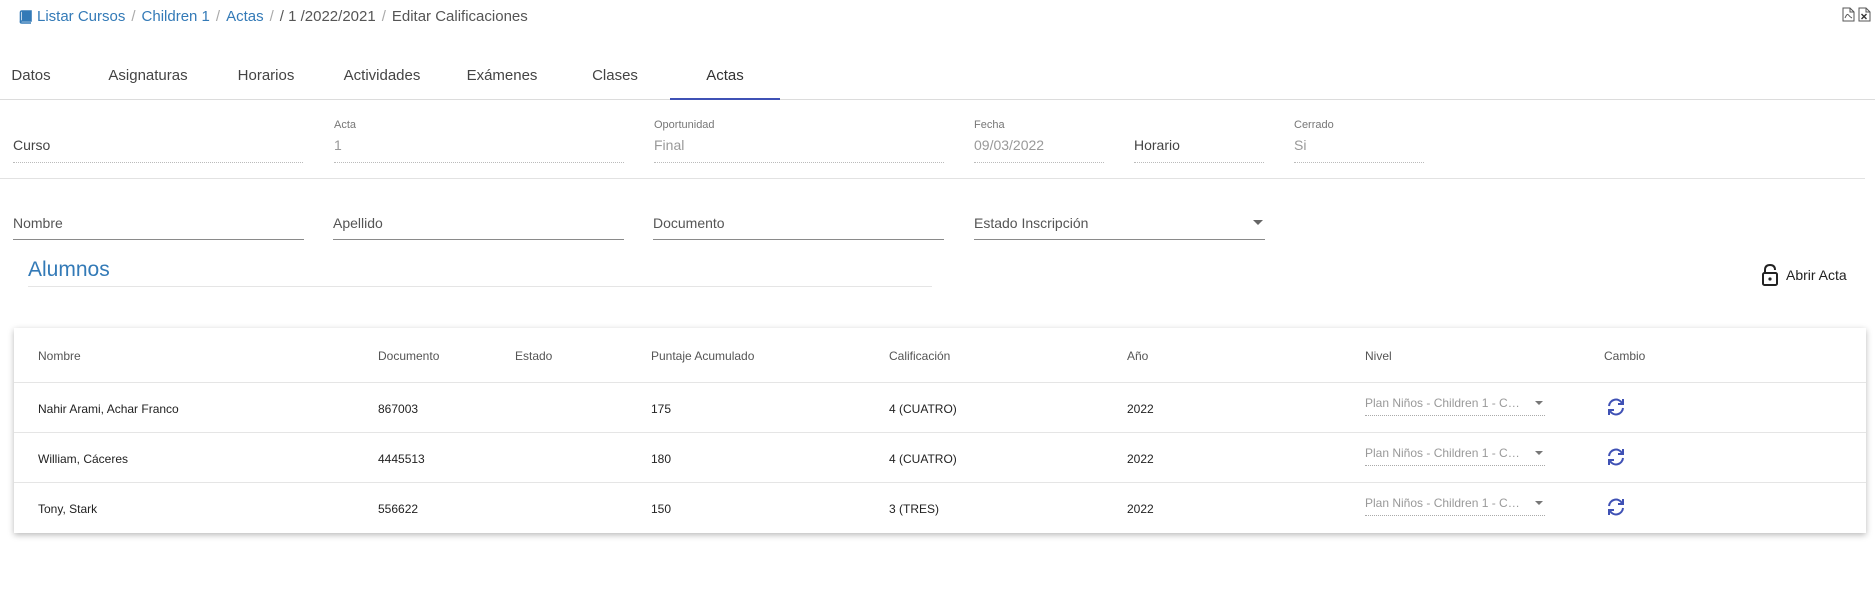 This screenshot has width=1875, height=596. Describe the element at coordinates (920, 356) in the screenshot. I see `header-calificacion: Calificación` at that location.